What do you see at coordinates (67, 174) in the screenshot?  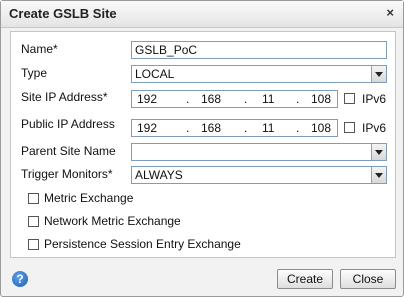 I see `trigger-monitors-label: Trigger Monitors*` at bounding box center [67, 174].